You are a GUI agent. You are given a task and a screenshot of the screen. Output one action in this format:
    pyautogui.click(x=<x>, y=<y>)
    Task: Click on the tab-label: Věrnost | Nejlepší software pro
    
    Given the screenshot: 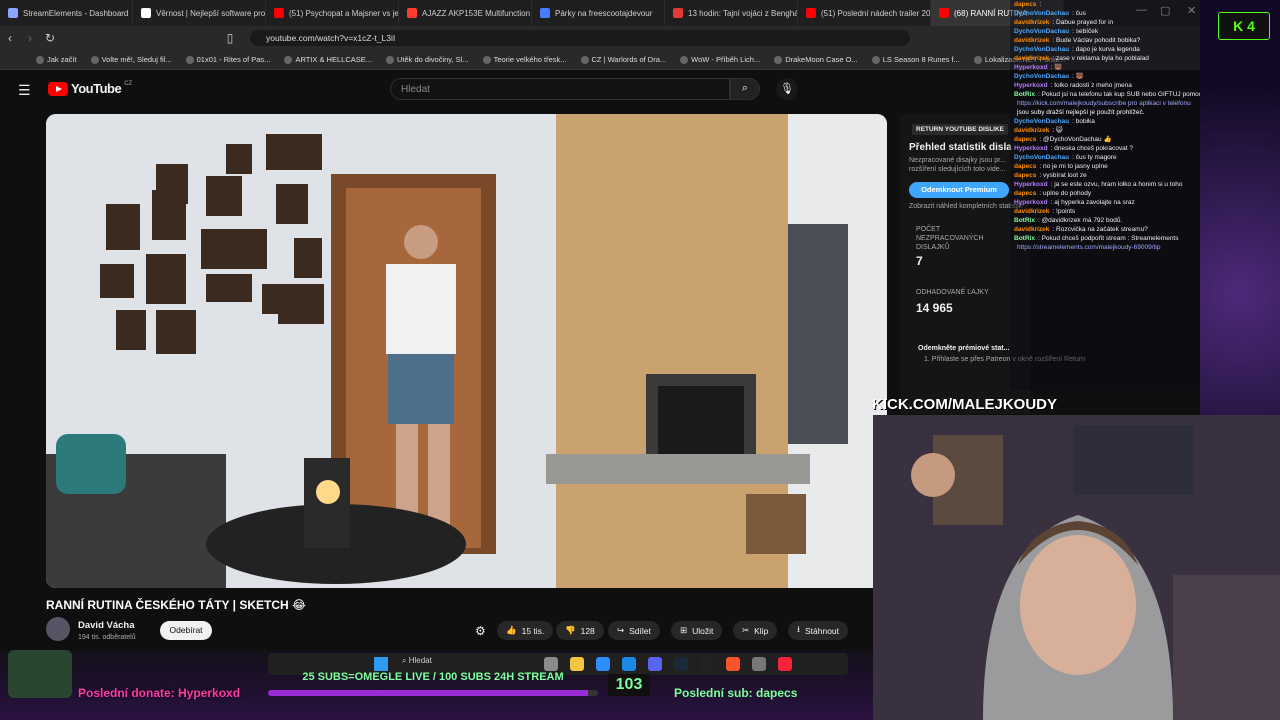 What is the action you would take?
    pyautogui.click(x=211, y=13)
    